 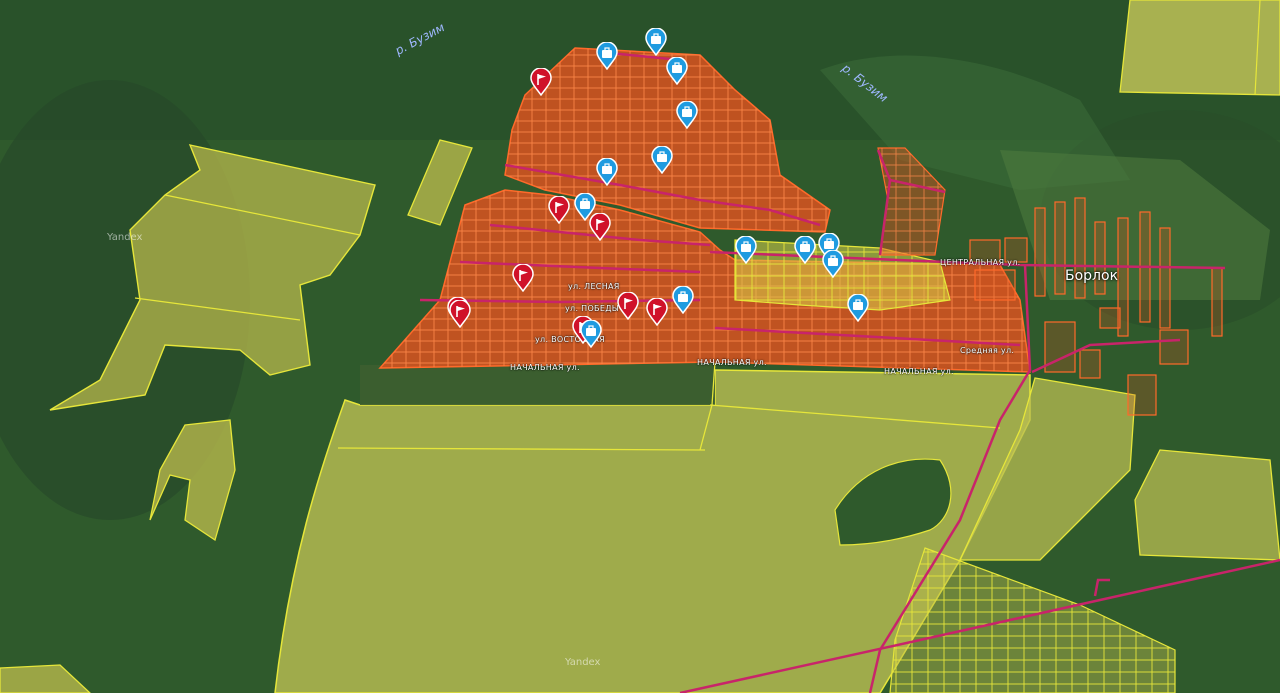 I want to click on street-label: ул. ПОБЕДЫ, so click(x=592, y=308).